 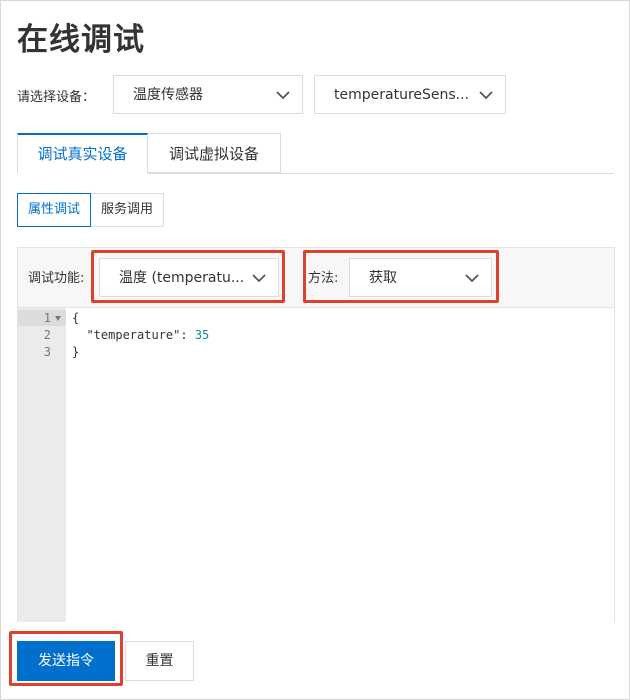 I want to click on function-highlight-box, so click(x=188, y=276).